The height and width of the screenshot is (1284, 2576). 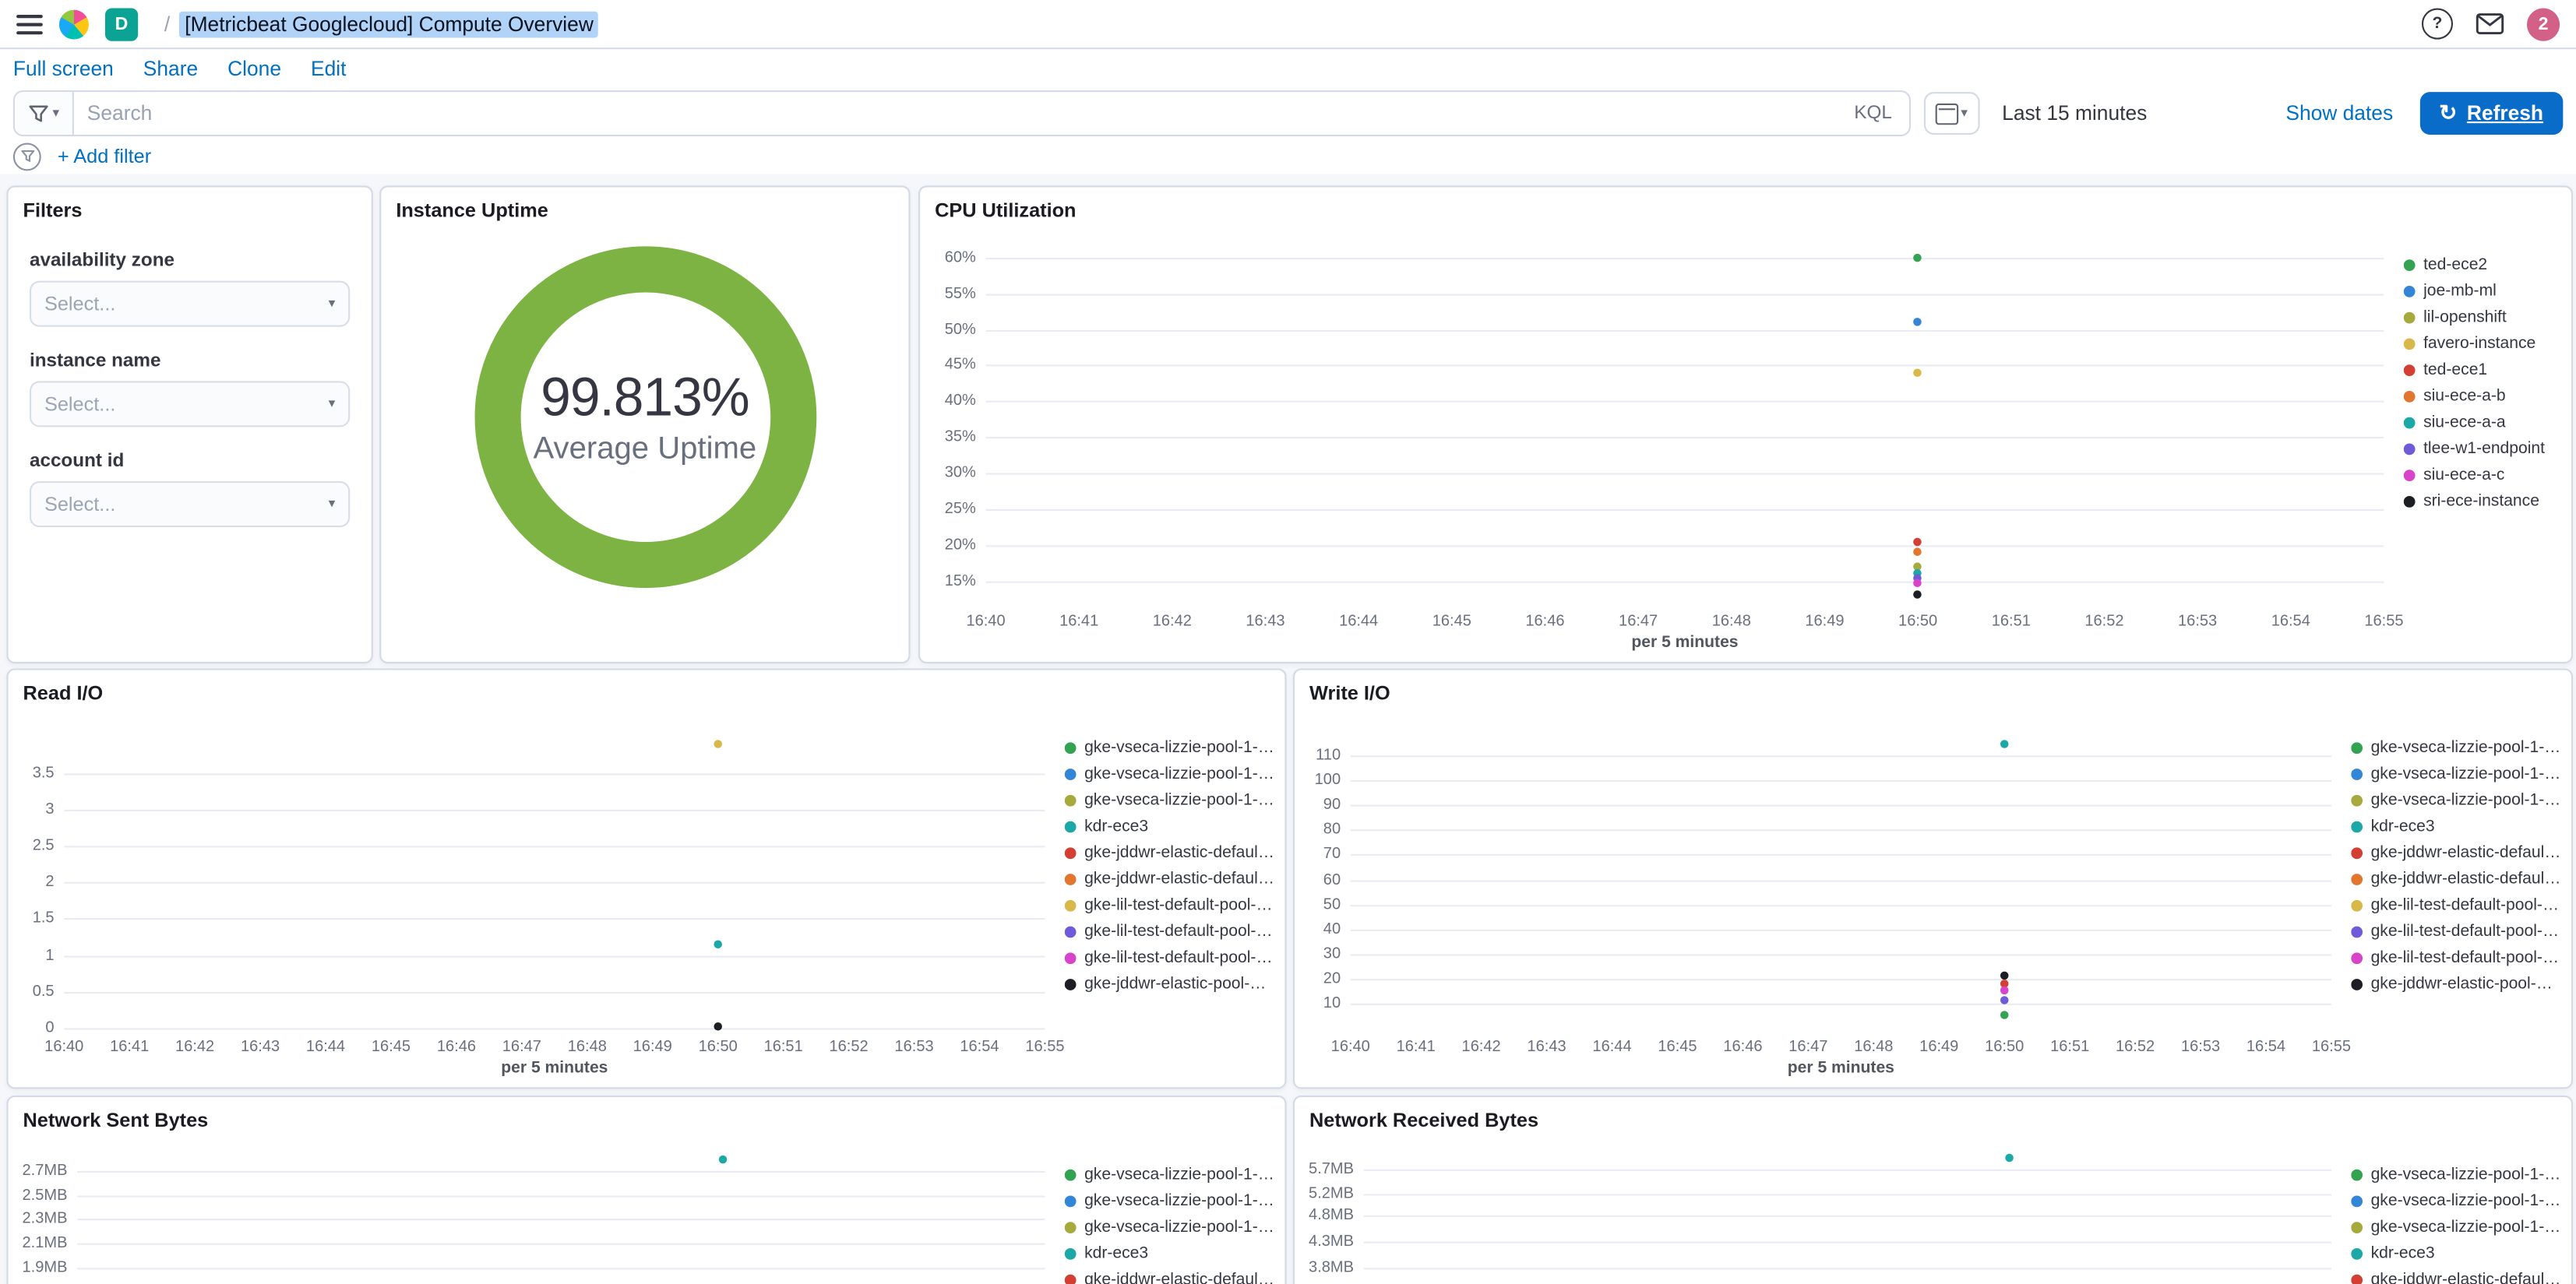 I want to click on menu-icon, so click(x=30, y=23).